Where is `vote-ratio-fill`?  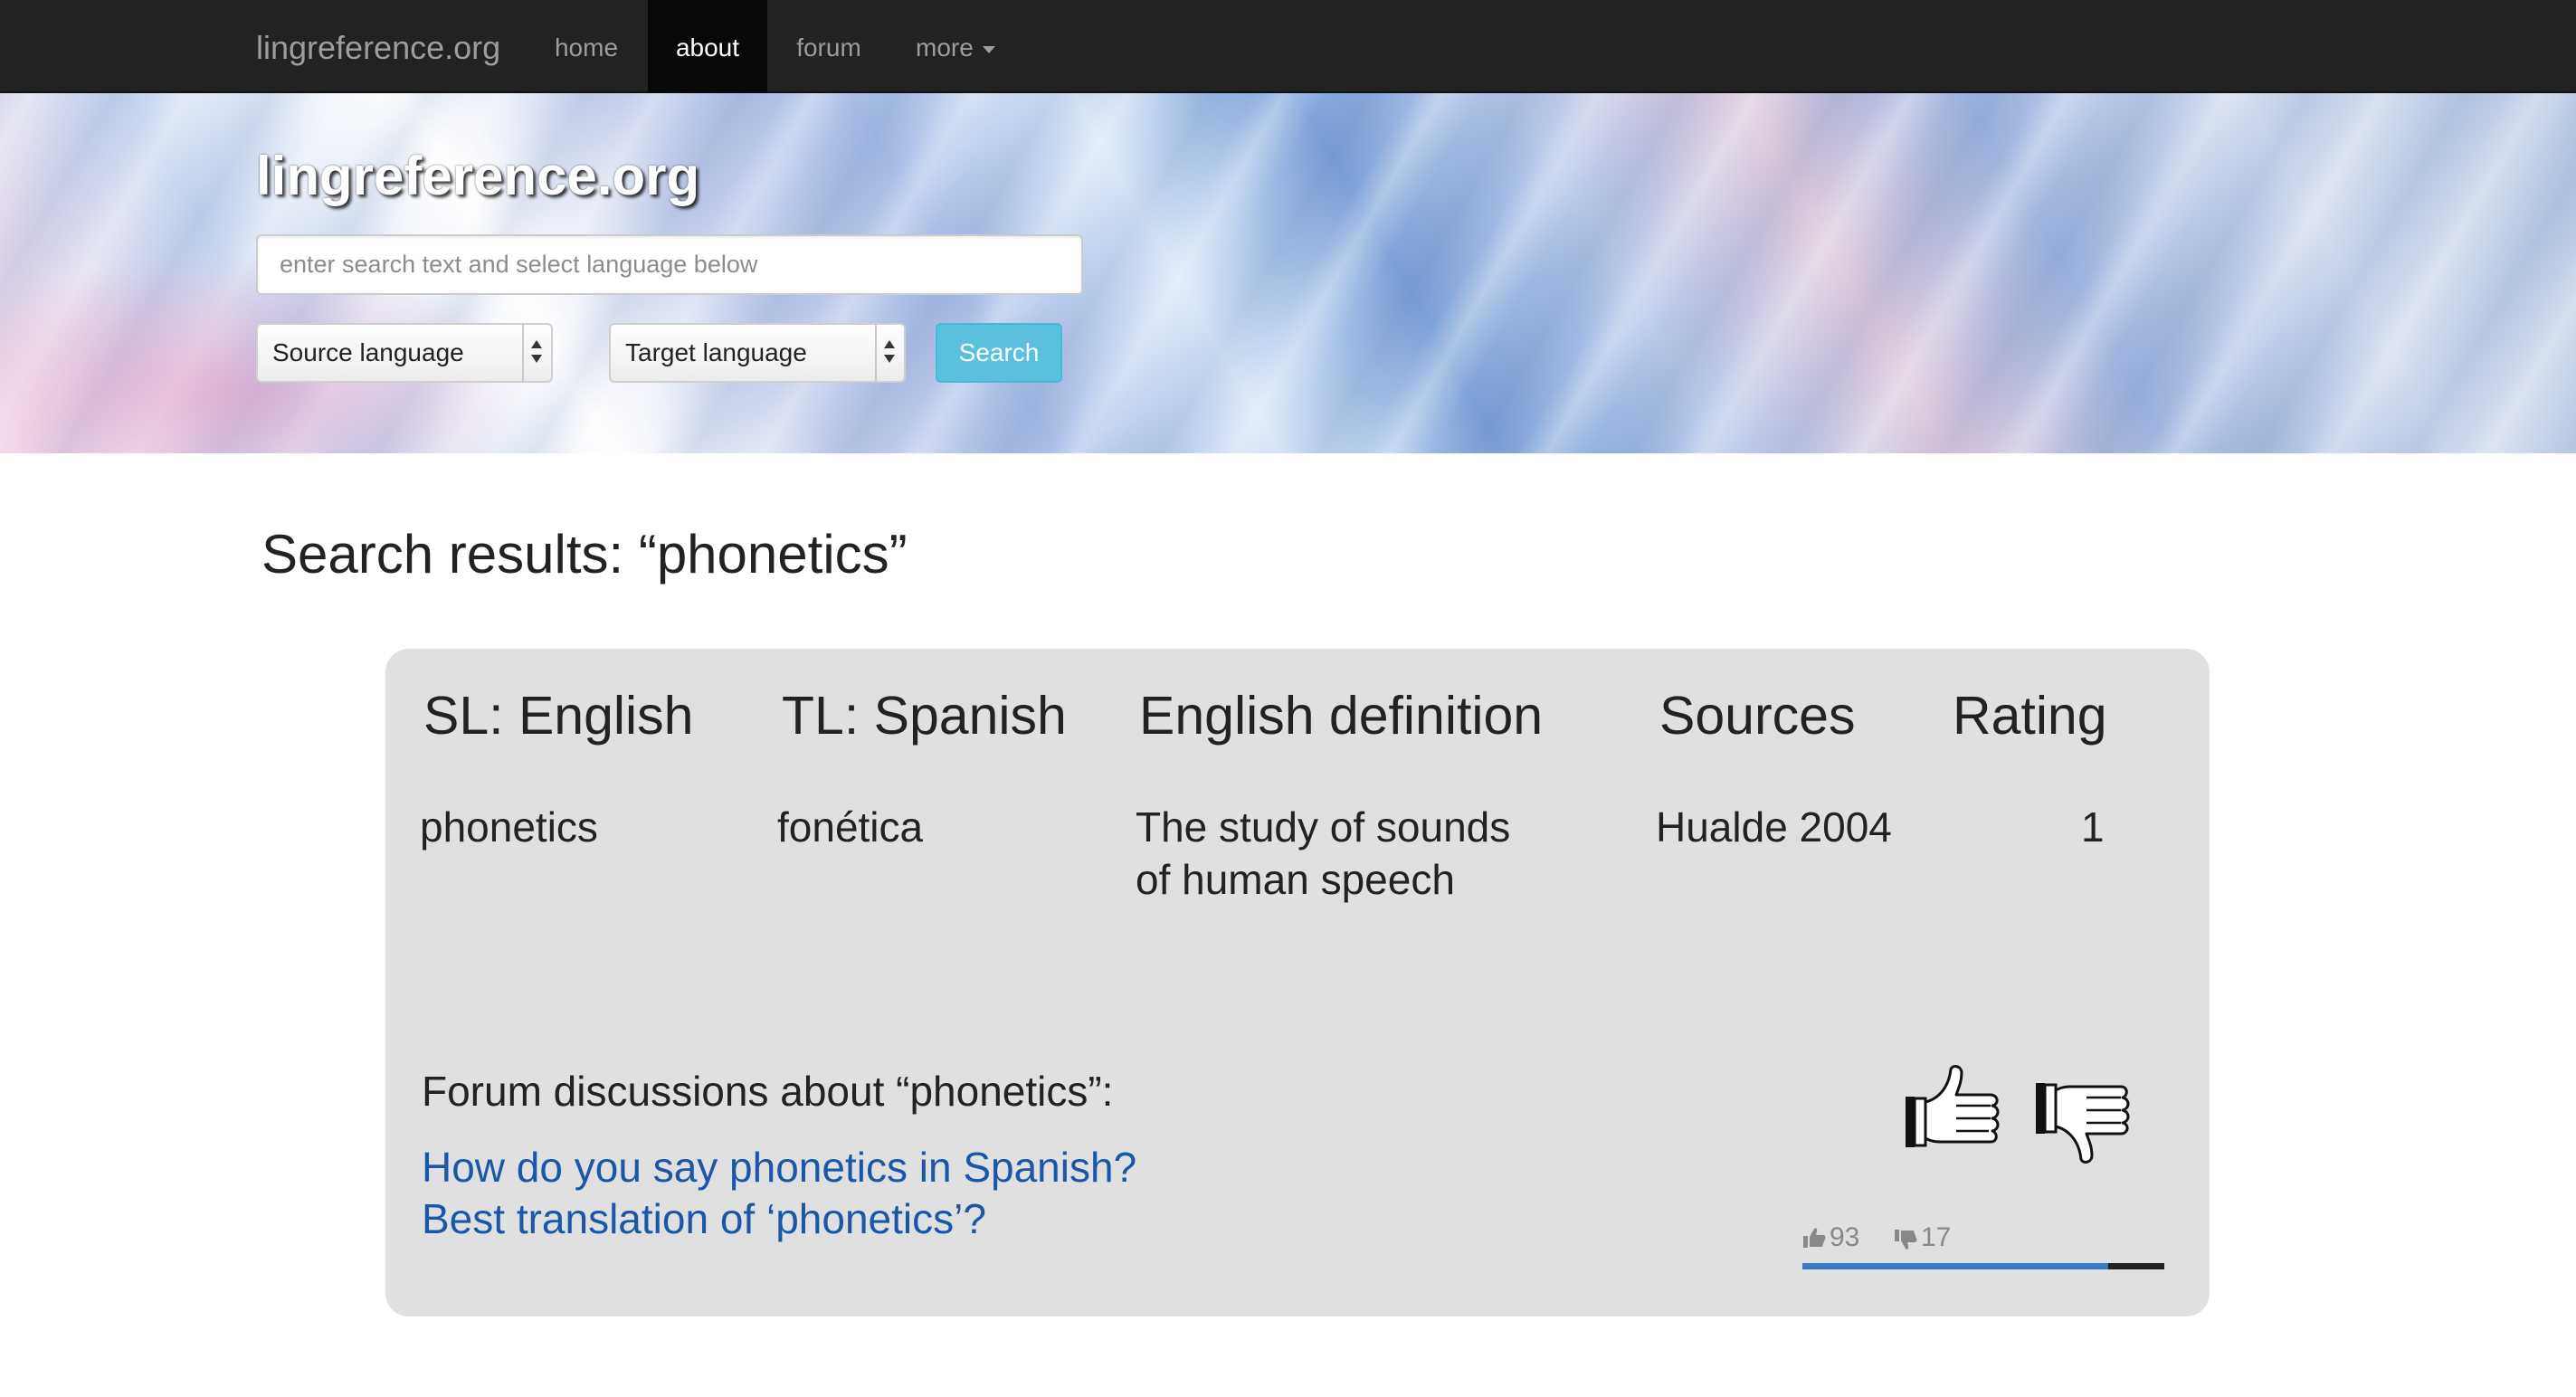 vote-ratio-fill is located at coordinates (1955, 1266).